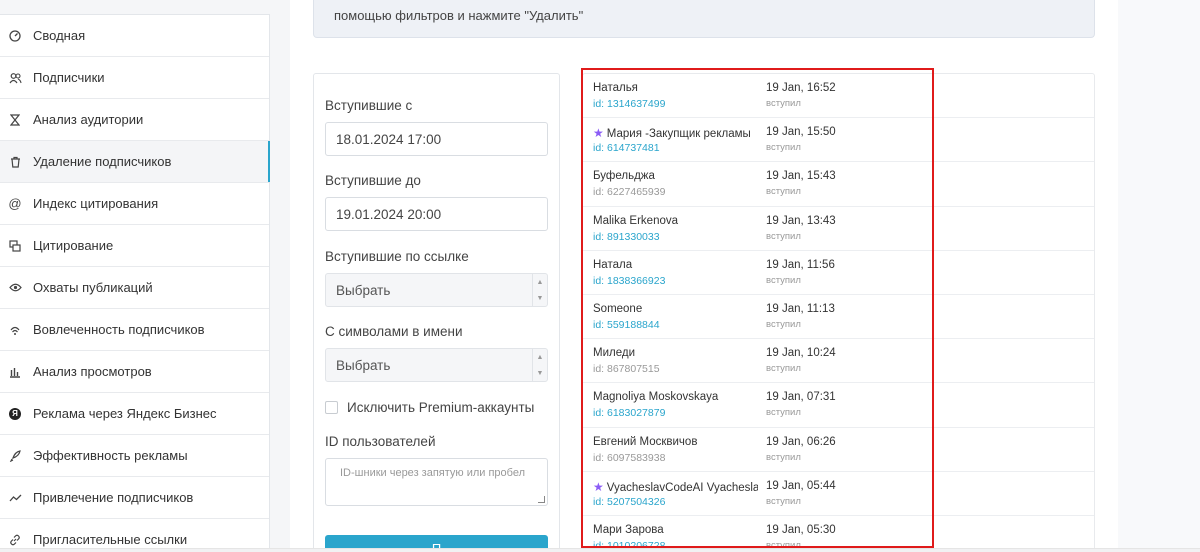  Describe the element at coordinates (92, 371) in the screenshot. I see `sidebar-item-label: Анализ просмотров` at that location.